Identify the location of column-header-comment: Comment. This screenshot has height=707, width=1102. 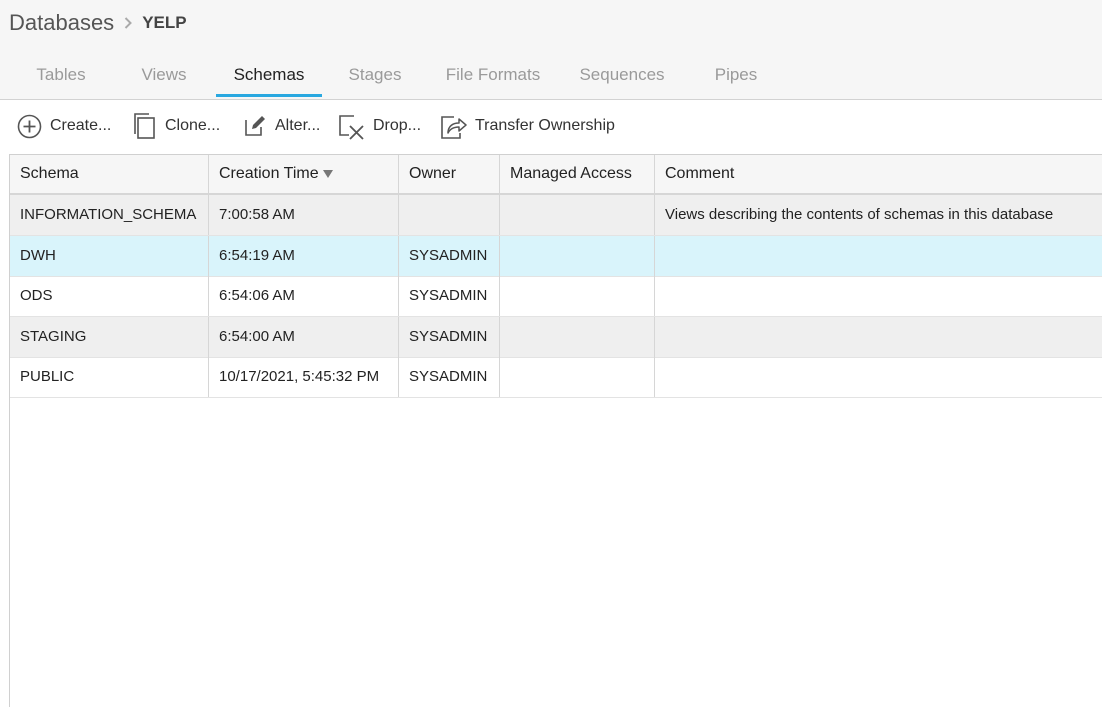
(878, 174).